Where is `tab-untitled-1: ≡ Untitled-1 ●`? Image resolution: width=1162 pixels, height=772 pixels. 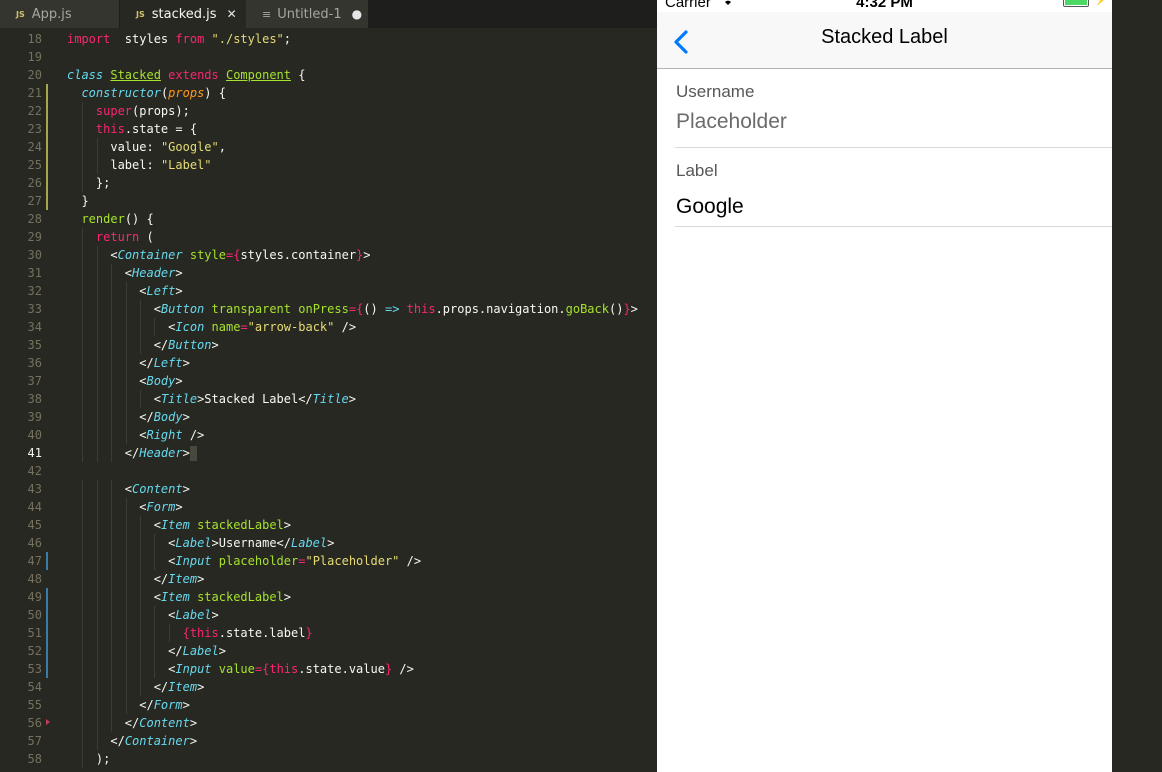
tab-untitled-1: ≡ Untitled-1 ● is located at coordinates (307, 14).